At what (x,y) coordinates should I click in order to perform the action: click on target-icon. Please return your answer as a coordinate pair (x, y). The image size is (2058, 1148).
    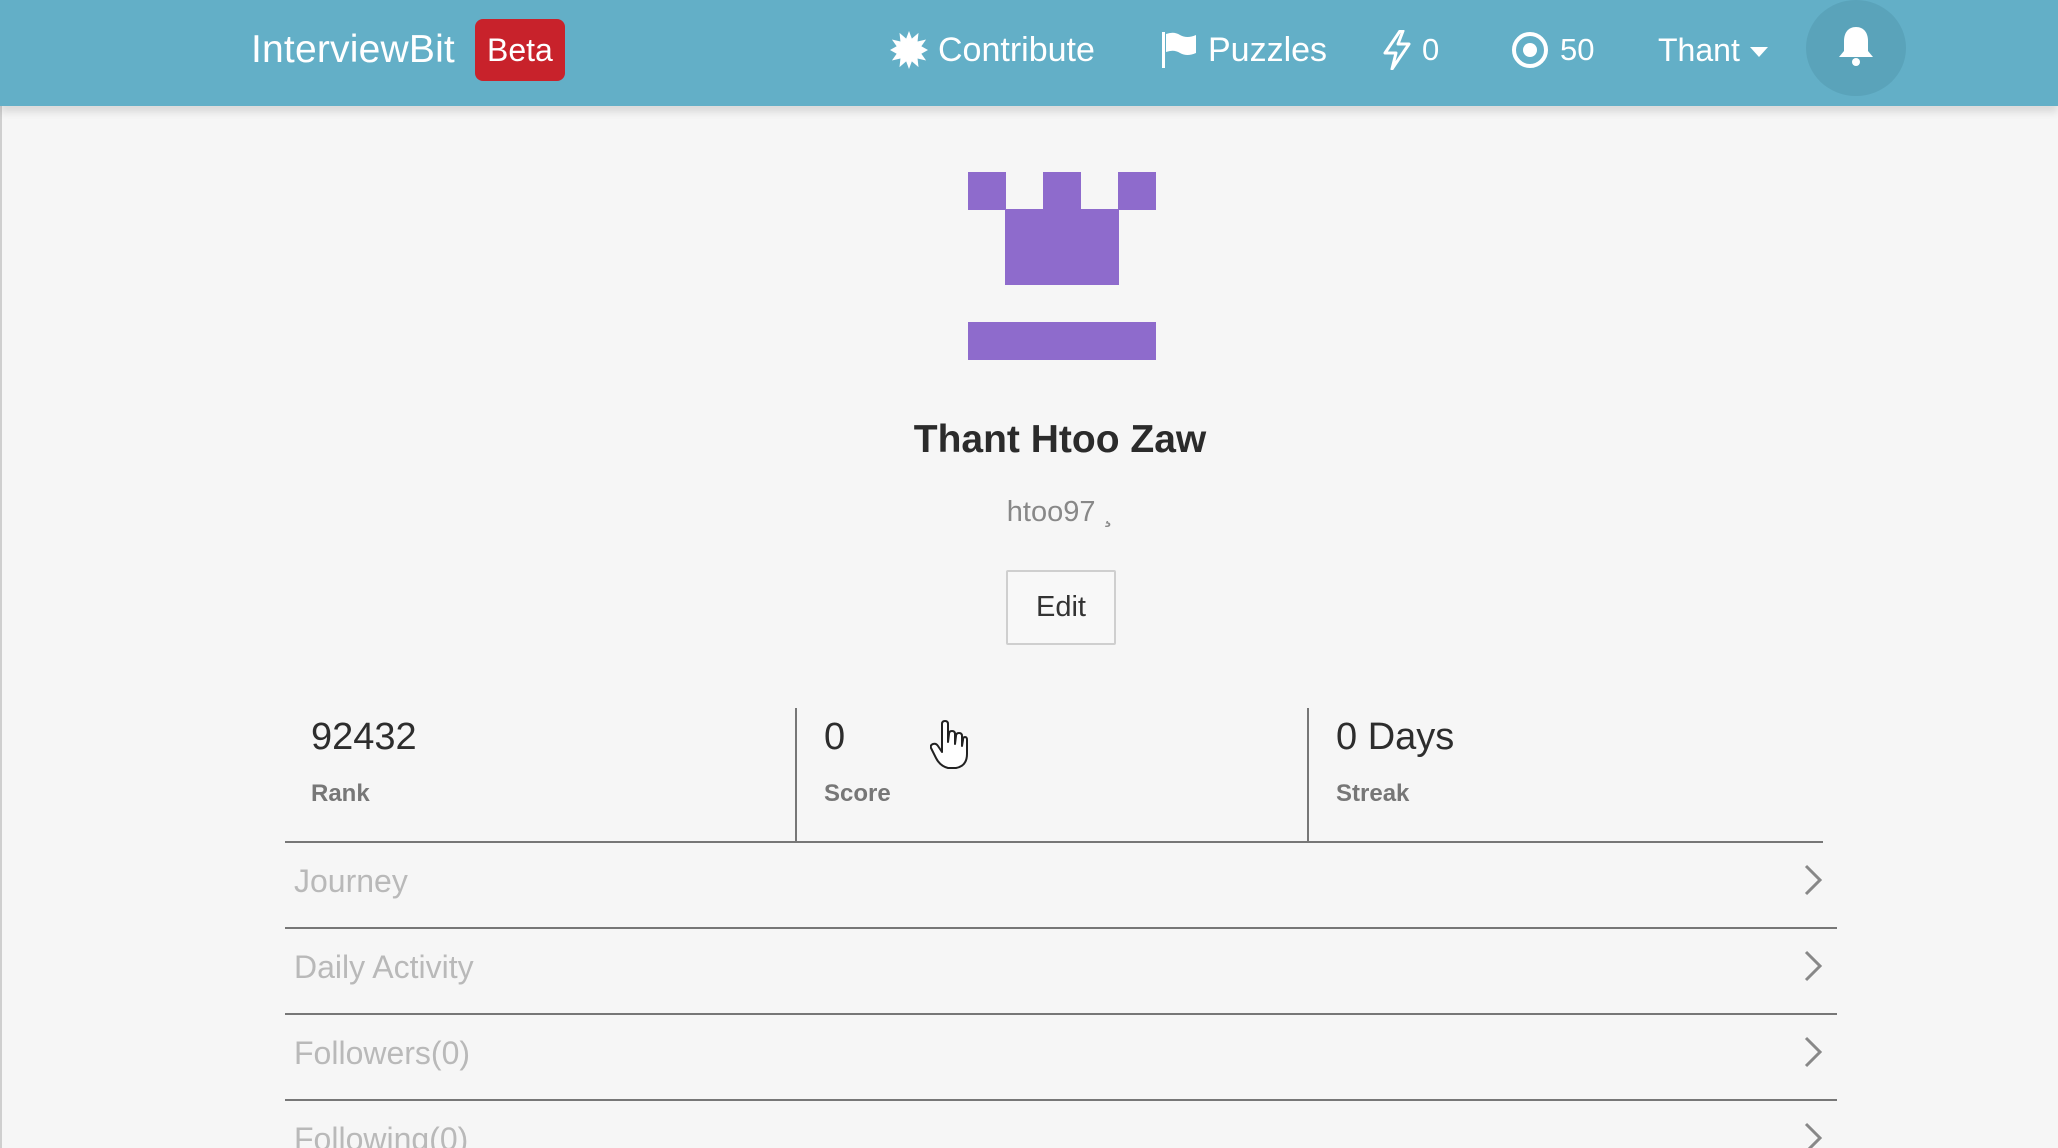
    Looking at the image, I should click on (1530, 50).